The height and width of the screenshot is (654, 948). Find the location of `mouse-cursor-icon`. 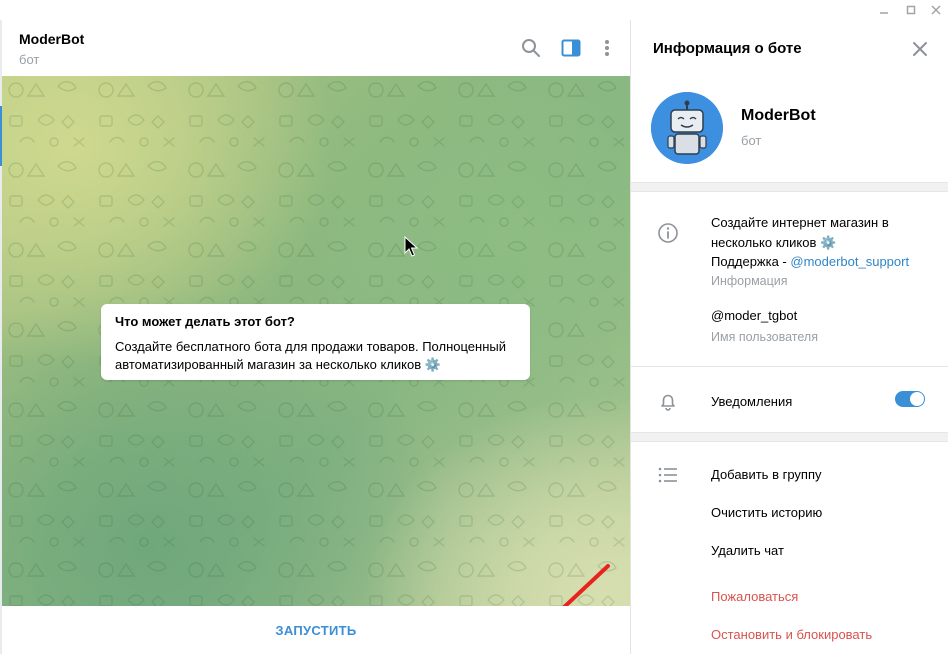

mouse-cursor-icon is located at coordinates (411, 246).